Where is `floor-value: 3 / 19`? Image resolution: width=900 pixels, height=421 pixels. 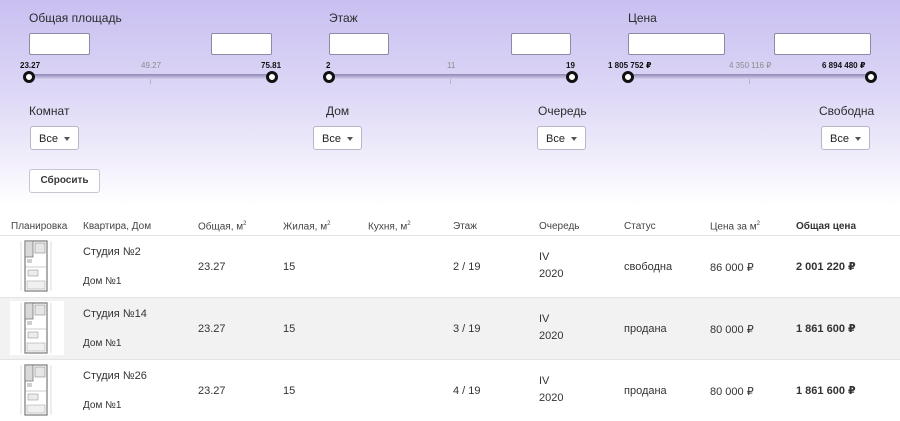
floor-value: 3 / 19 is located at coordinates (467, 329).